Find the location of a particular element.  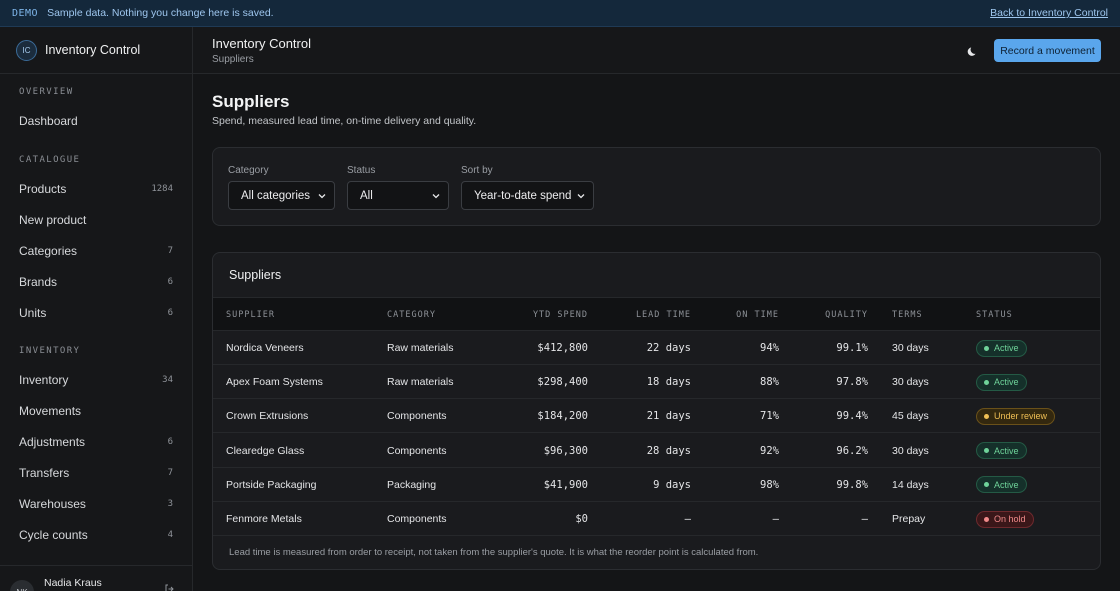

sidebar-item-dashboard: Dashboard is located at coordinates (96, 120).